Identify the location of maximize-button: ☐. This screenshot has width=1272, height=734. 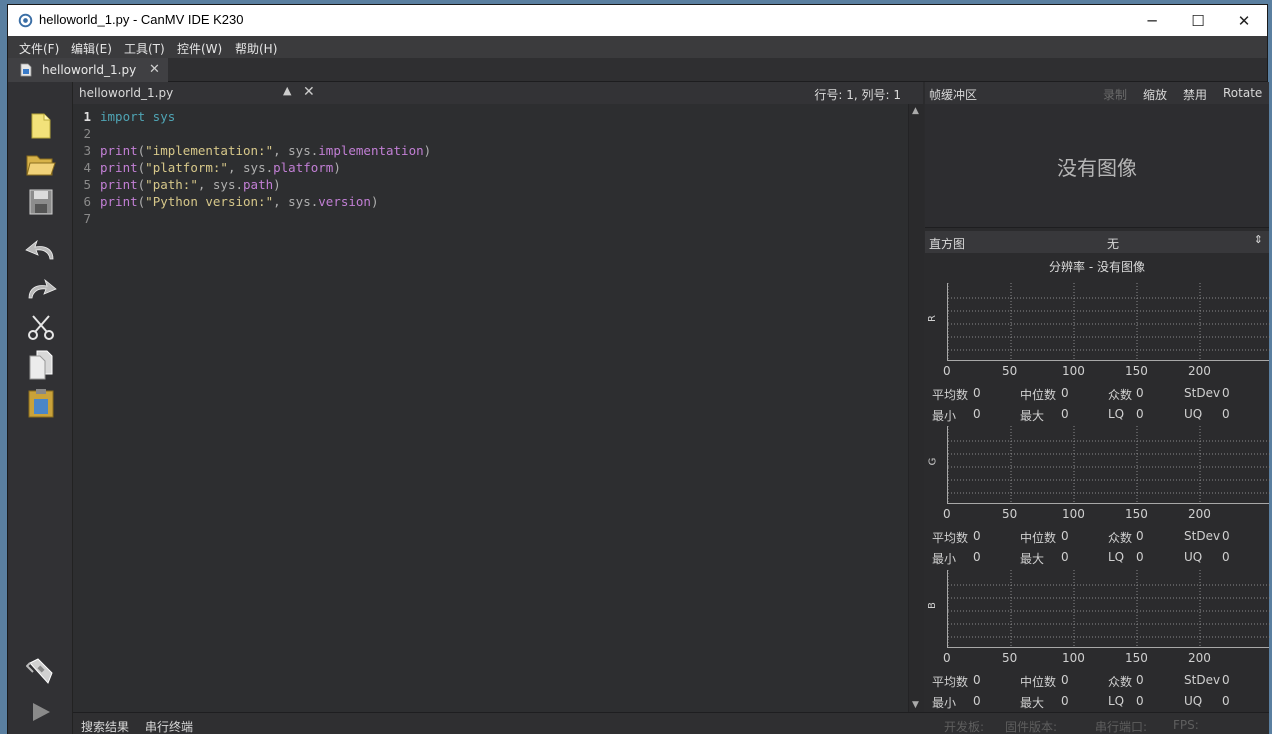
(1198, 20).